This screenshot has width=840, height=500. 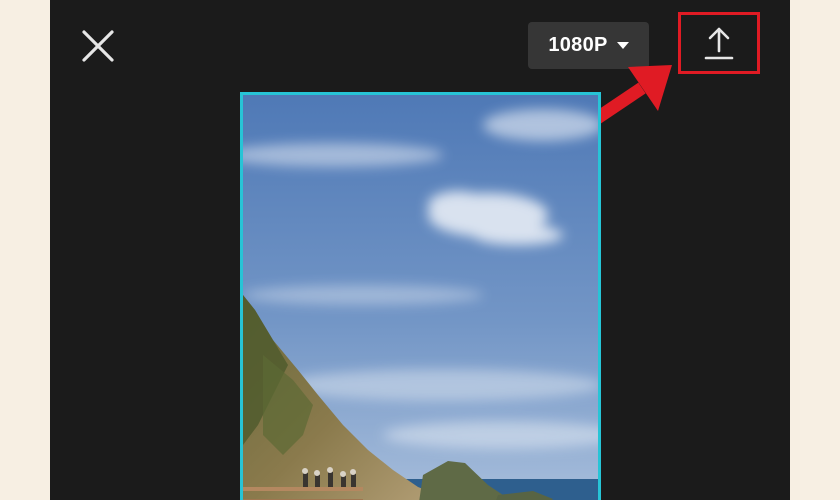 What do you see at coordinates (622, 45) in the screenshot?
I see `caret-down-icon` at bounding box center [622, 45].